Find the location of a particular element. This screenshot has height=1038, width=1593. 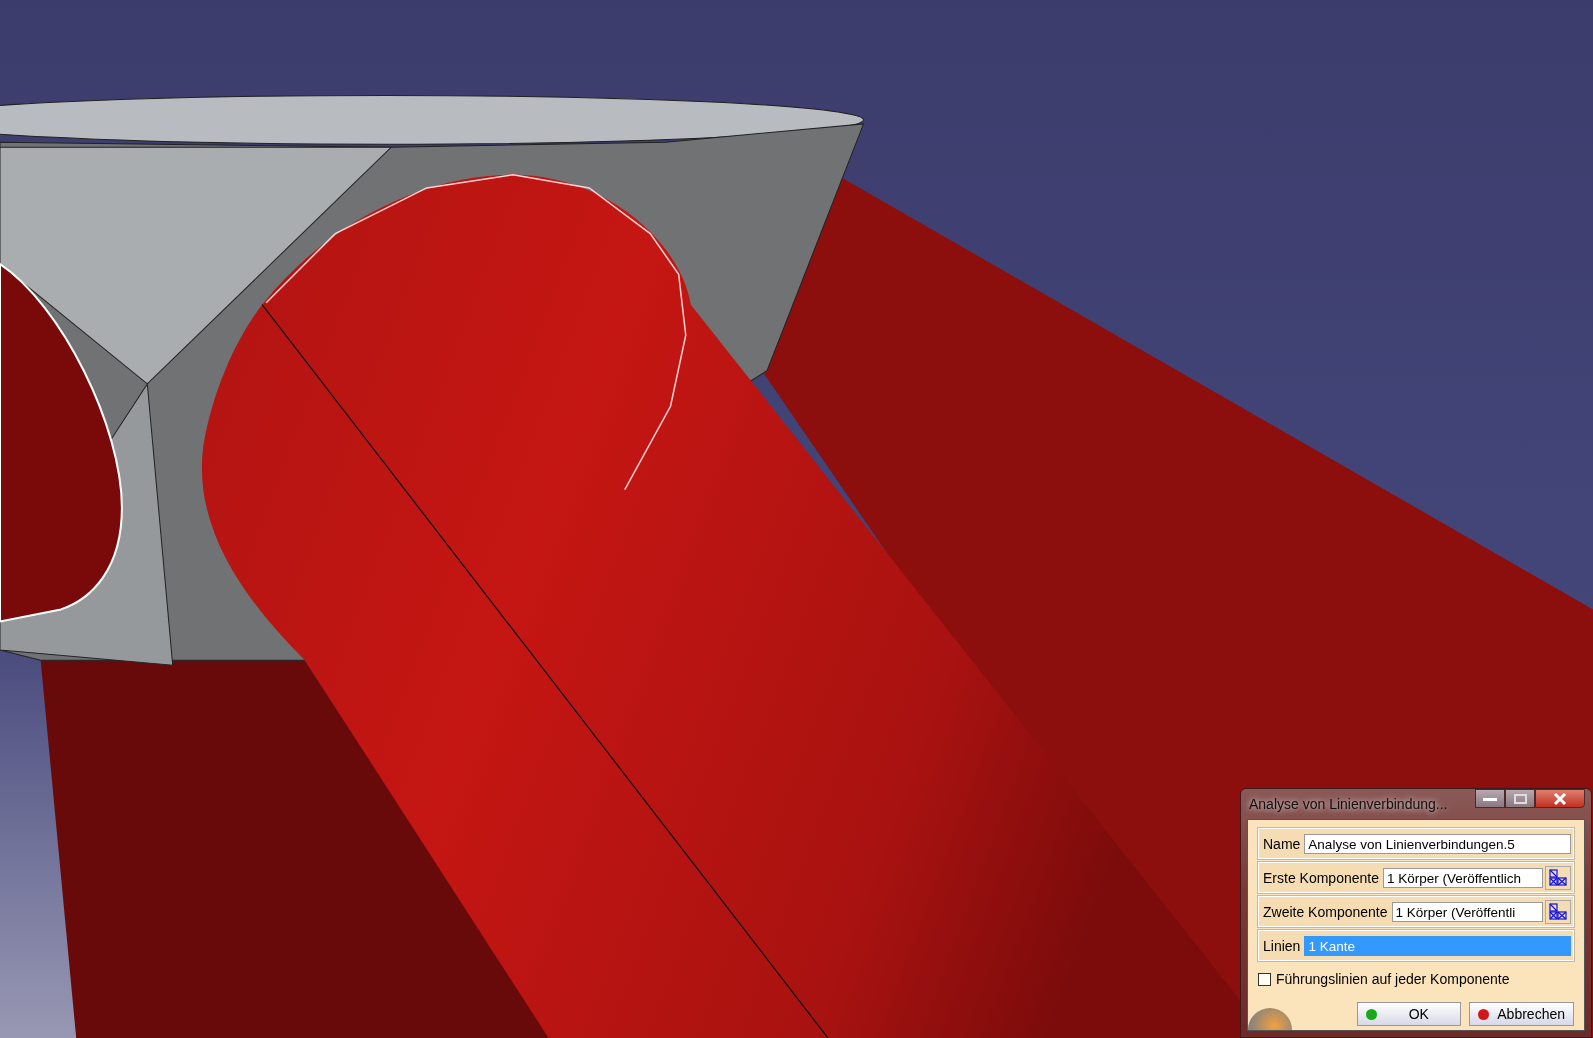

input-field: Analyse von Linienverbindungen.5 is located at coordinates (1437, 843).